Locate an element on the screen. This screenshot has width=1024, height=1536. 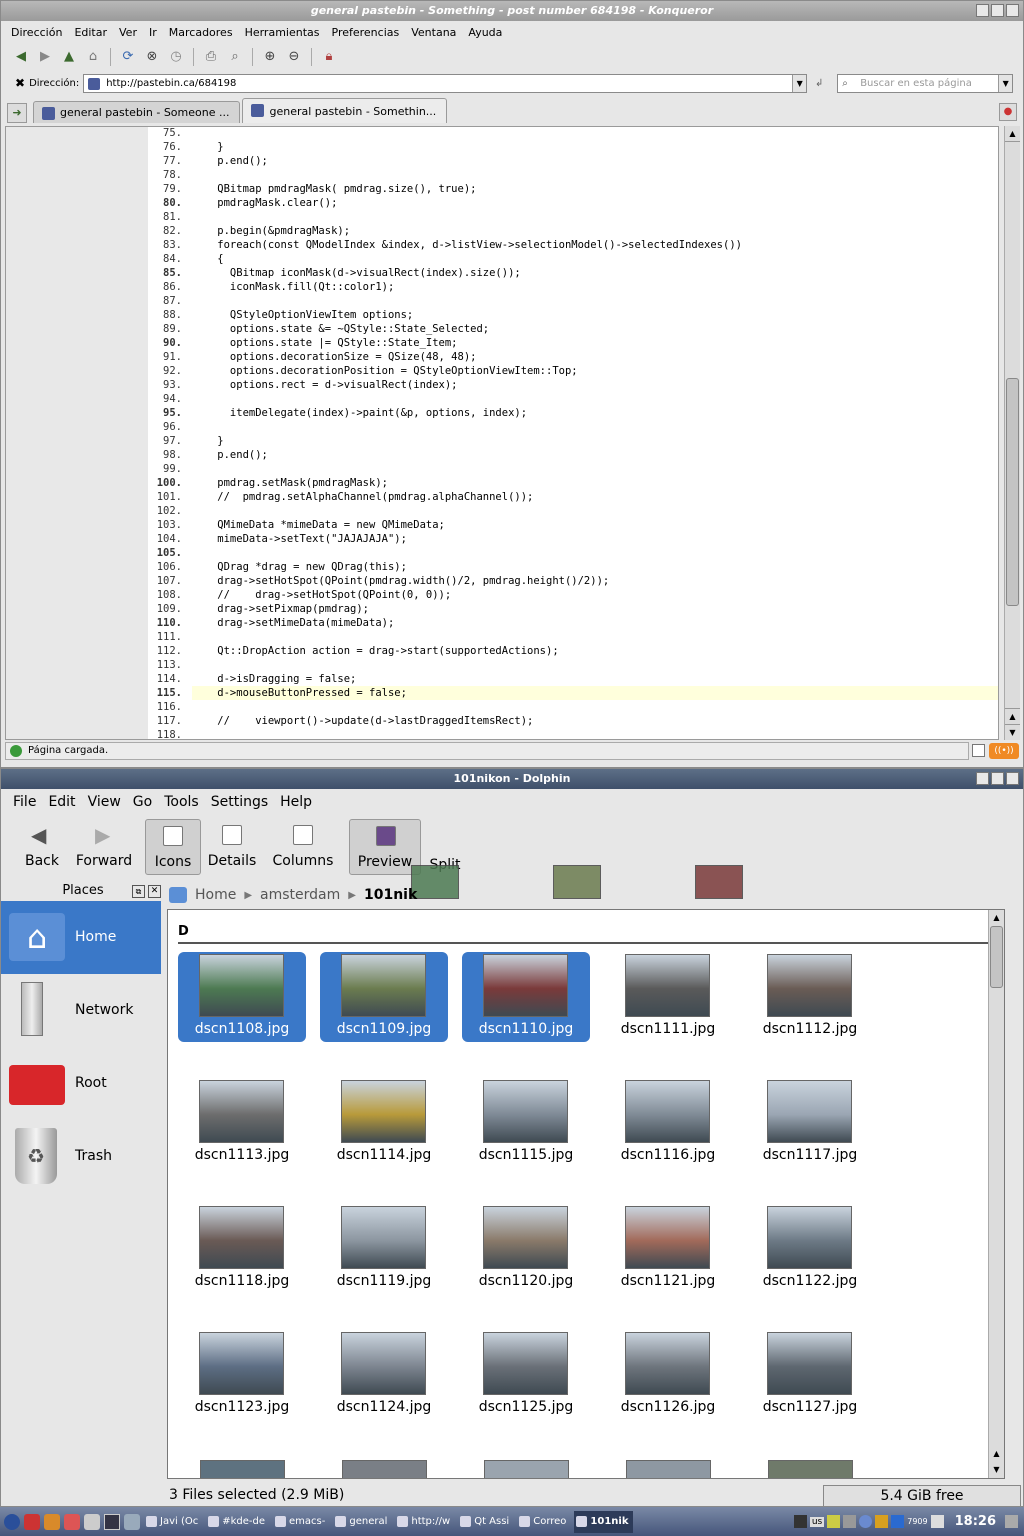
task-dolphin: 101nik is located at coordinates (603, 1521).